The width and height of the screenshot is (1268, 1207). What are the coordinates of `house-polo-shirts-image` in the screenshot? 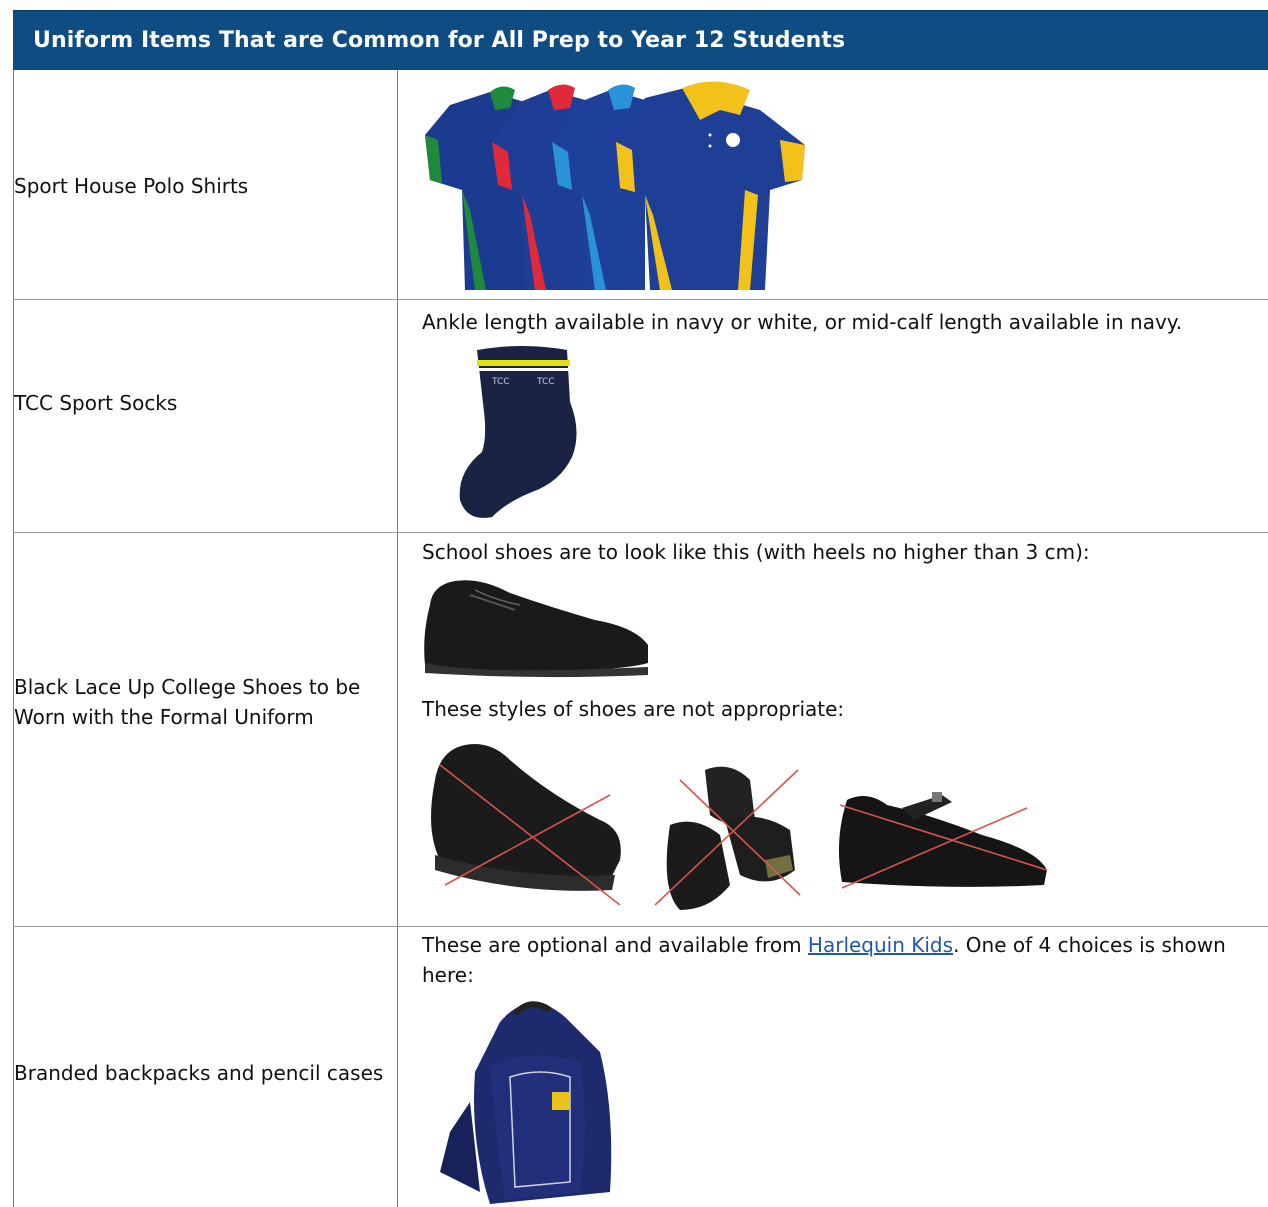 It's located at (615, 185).